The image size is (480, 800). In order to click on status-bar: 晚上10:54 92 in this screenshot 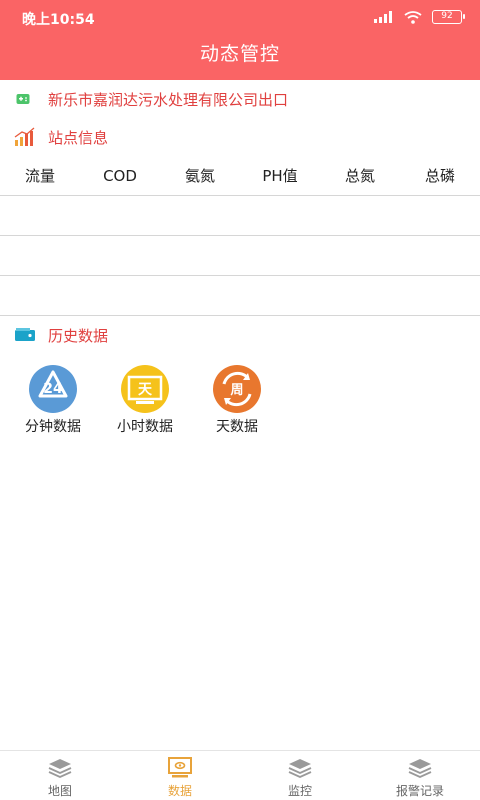, I will do `click(240, 17)`.